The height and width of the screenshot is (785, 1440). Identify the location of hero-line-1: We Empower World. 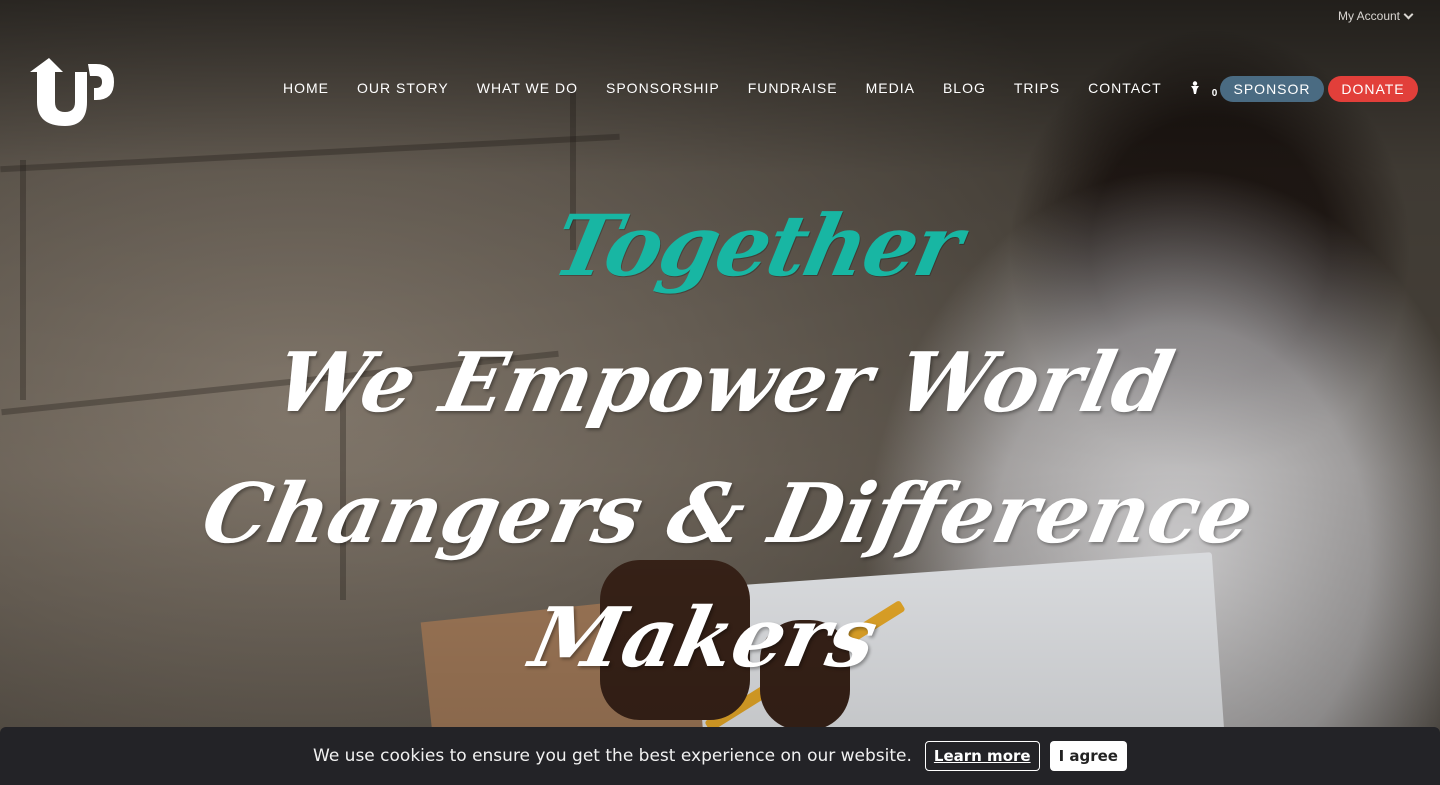
(724, 383).